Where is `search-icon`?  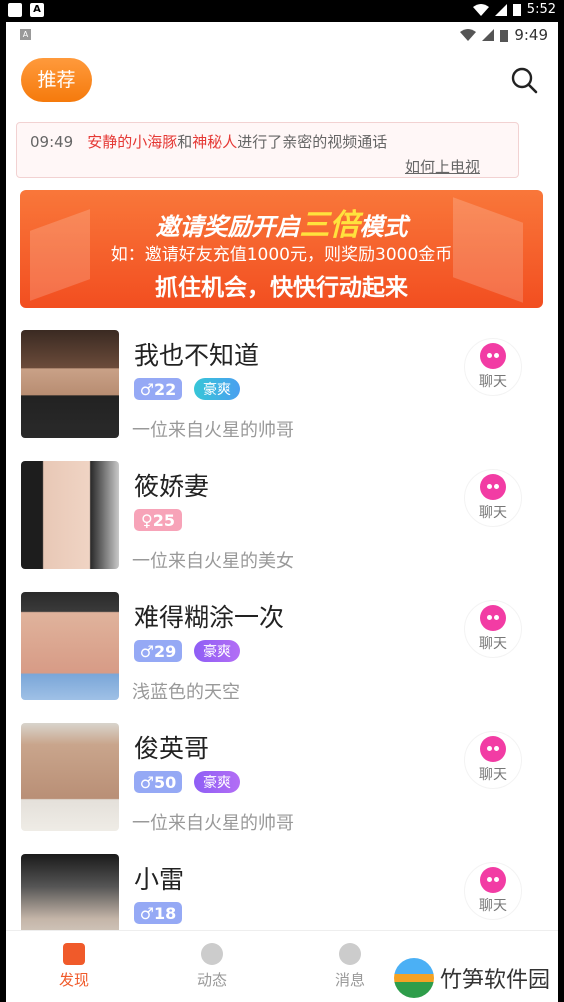 search-icon is located at coordinates (524, 80).